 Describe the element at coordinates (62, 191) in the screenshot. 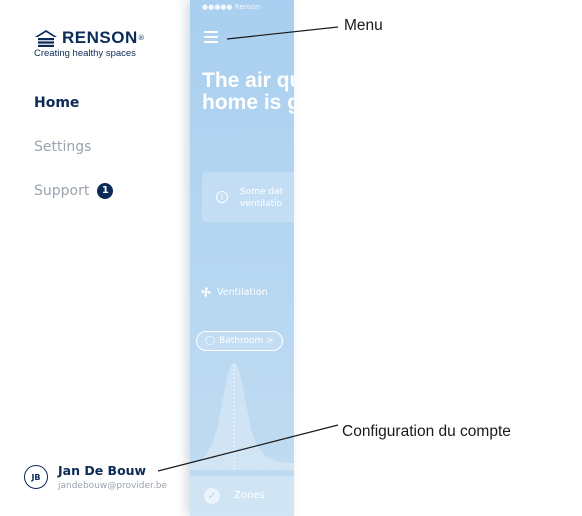

I see `nav-item-label: Support` at that location.